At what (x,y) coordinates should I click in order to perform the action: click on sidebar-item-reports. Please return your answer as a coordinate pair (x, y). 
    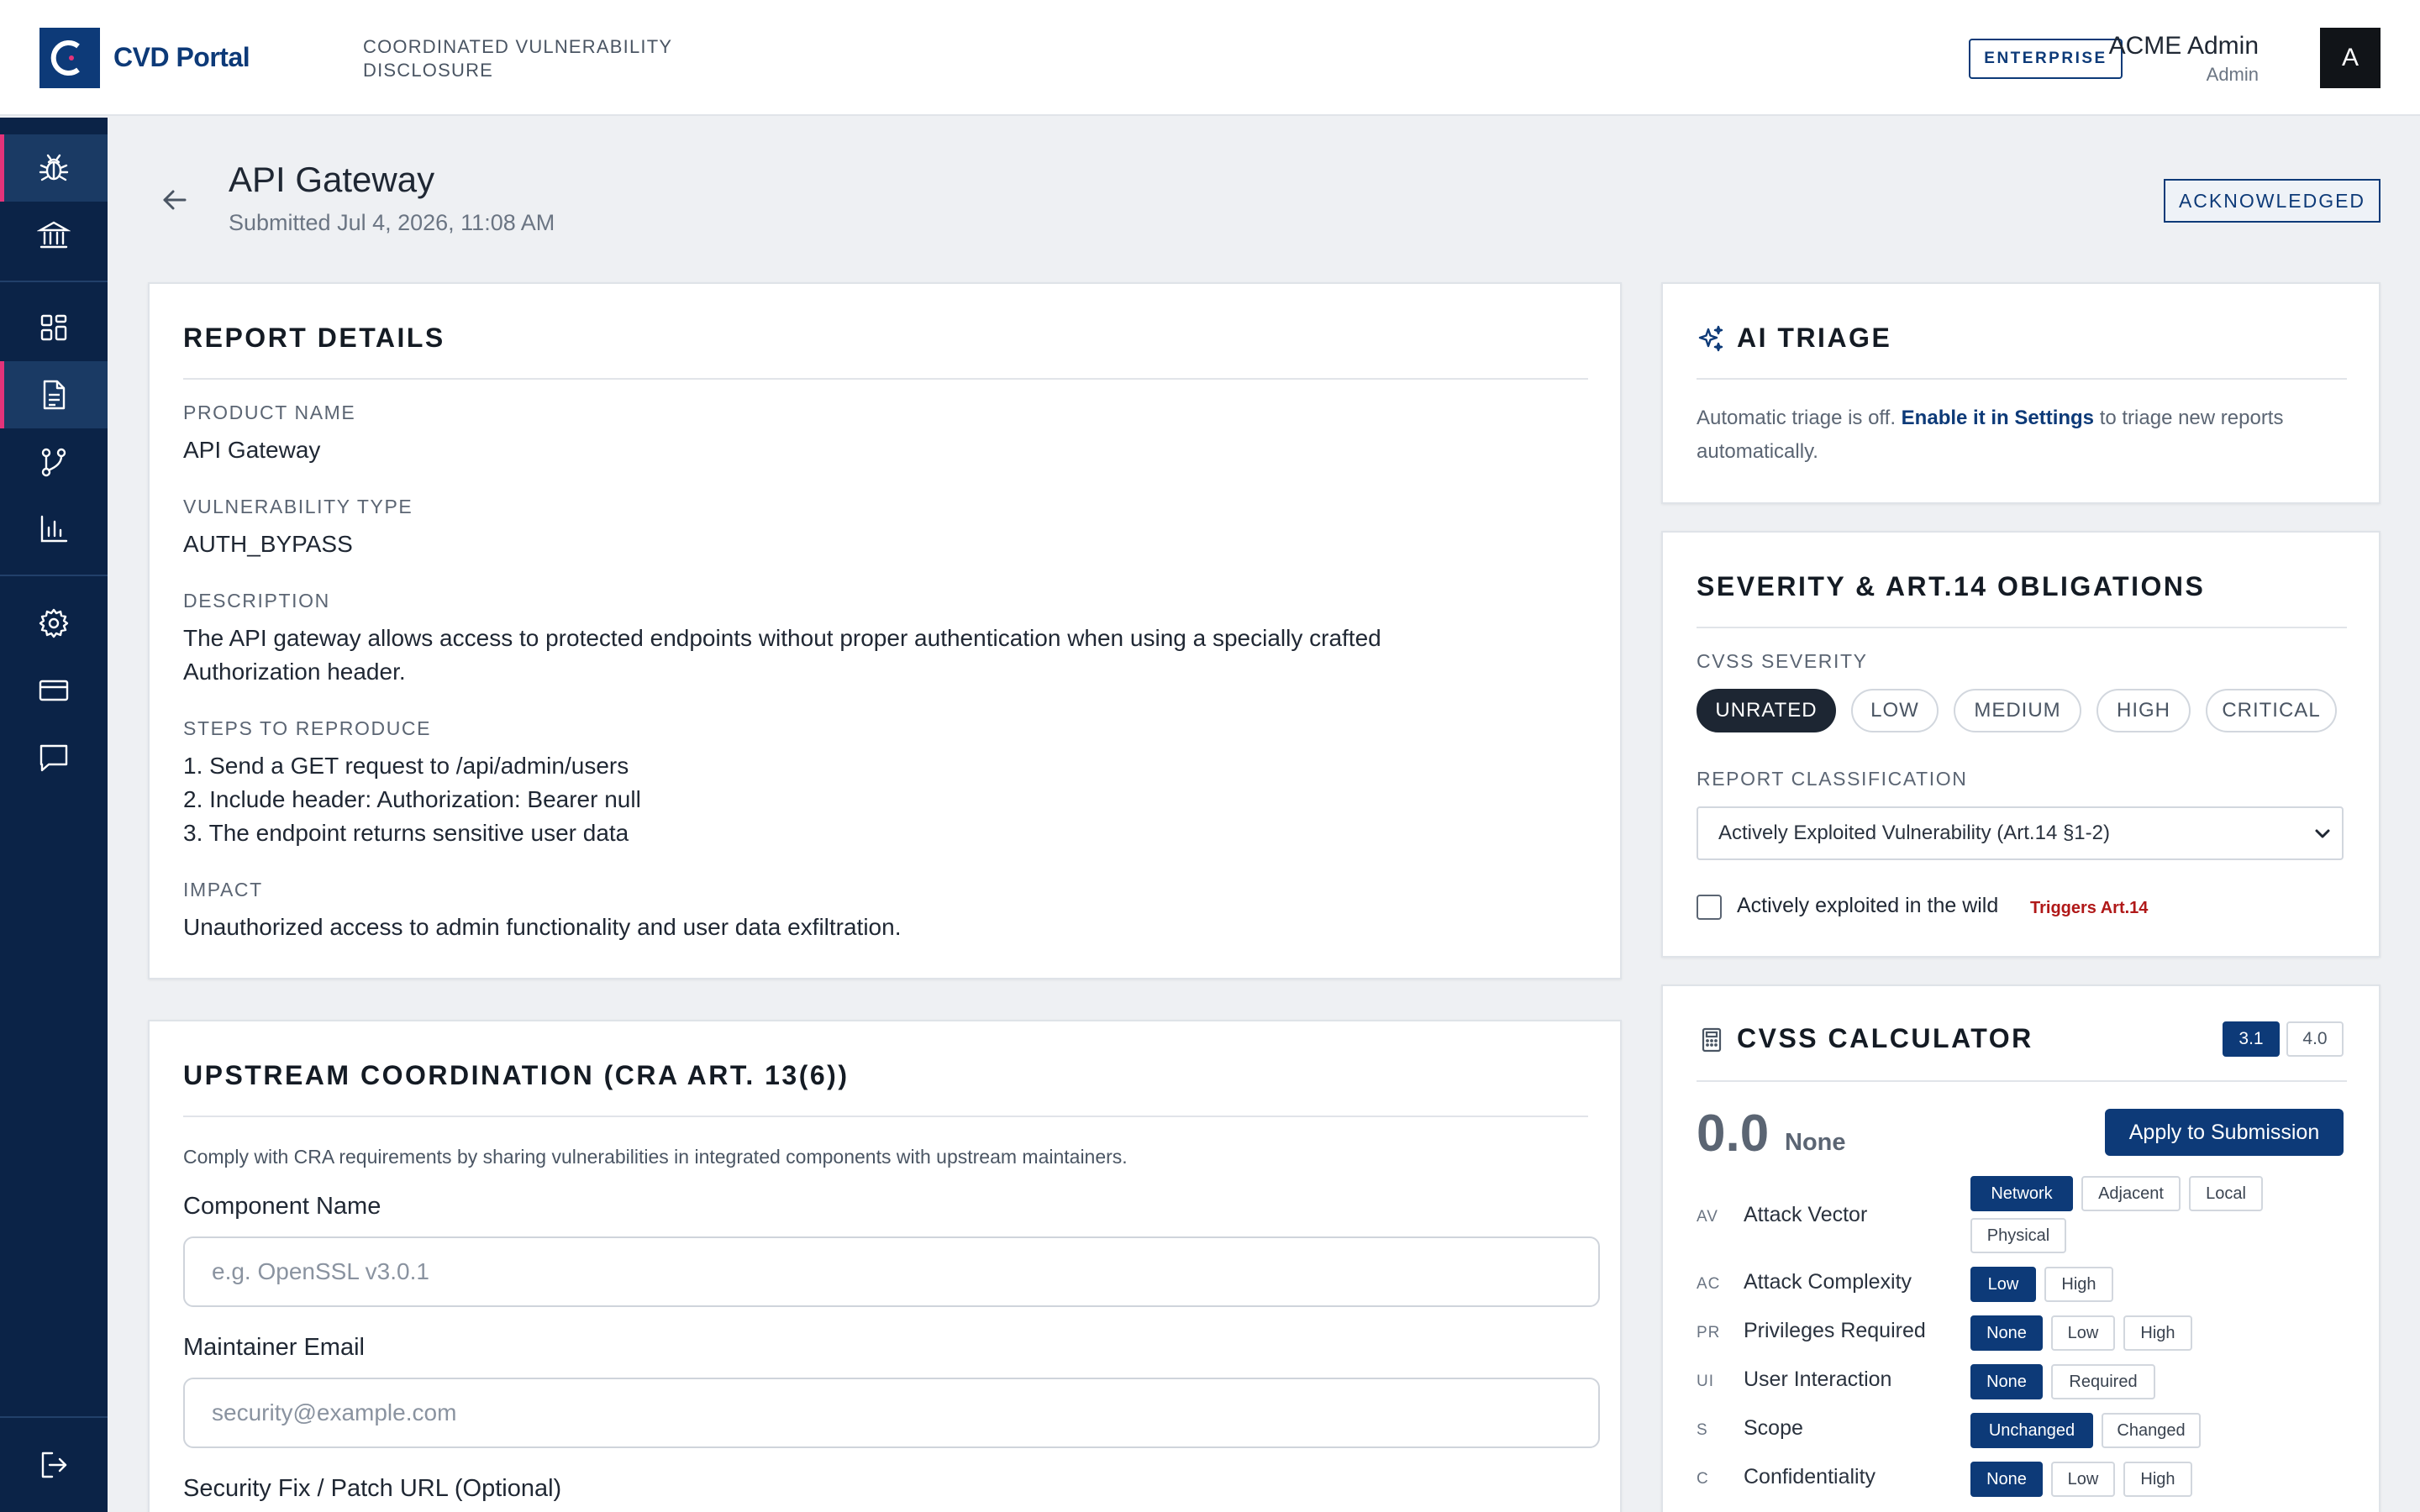
    Looking at the image, I should click on (54, 168).